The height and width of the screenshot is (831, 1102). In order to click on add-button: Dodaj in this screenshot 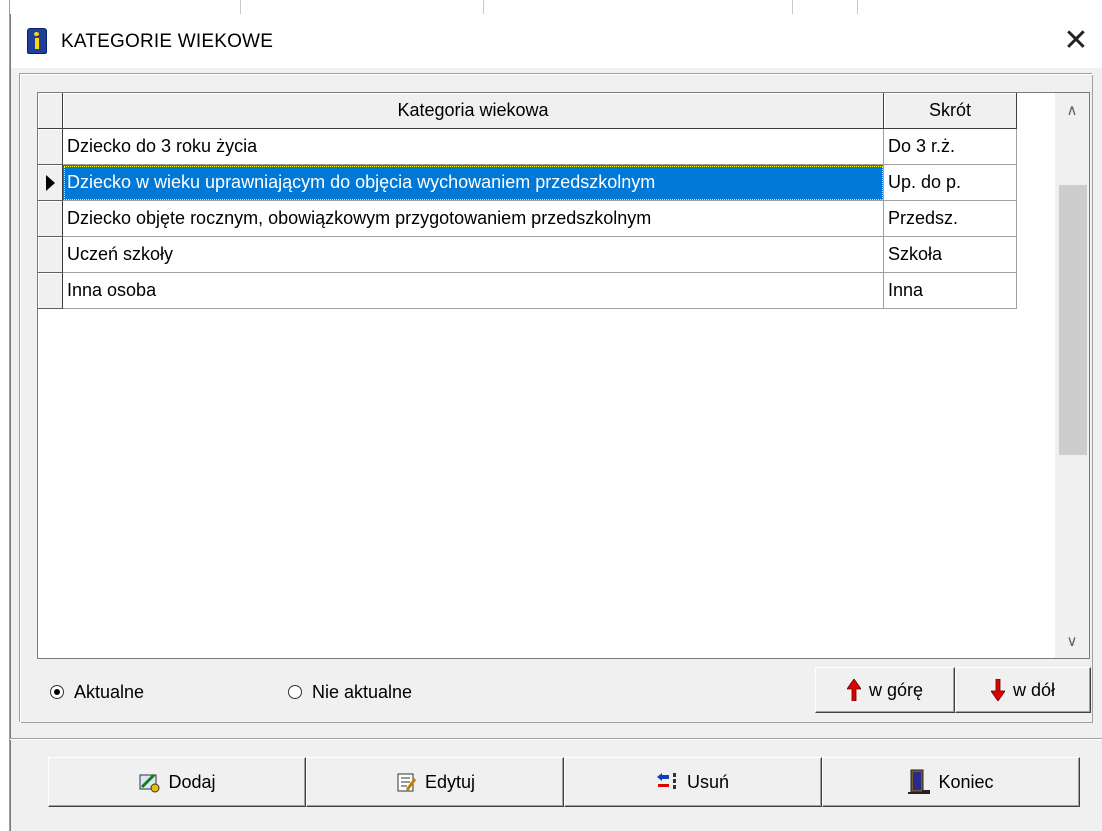, I will do `click(177, 782)`.